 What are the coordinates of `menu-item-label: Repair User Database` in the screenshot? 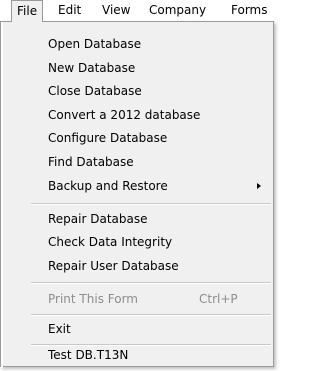 It's located at (113, 266).